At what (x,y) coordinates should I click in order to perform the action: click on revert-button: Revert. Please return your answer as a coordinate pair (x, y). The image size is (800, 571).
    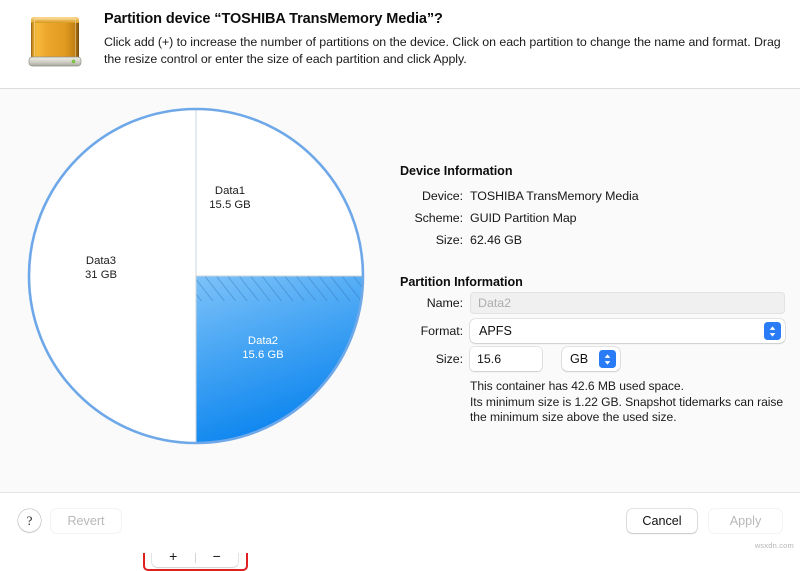
    Looking at the image, I should click on (86, 521).